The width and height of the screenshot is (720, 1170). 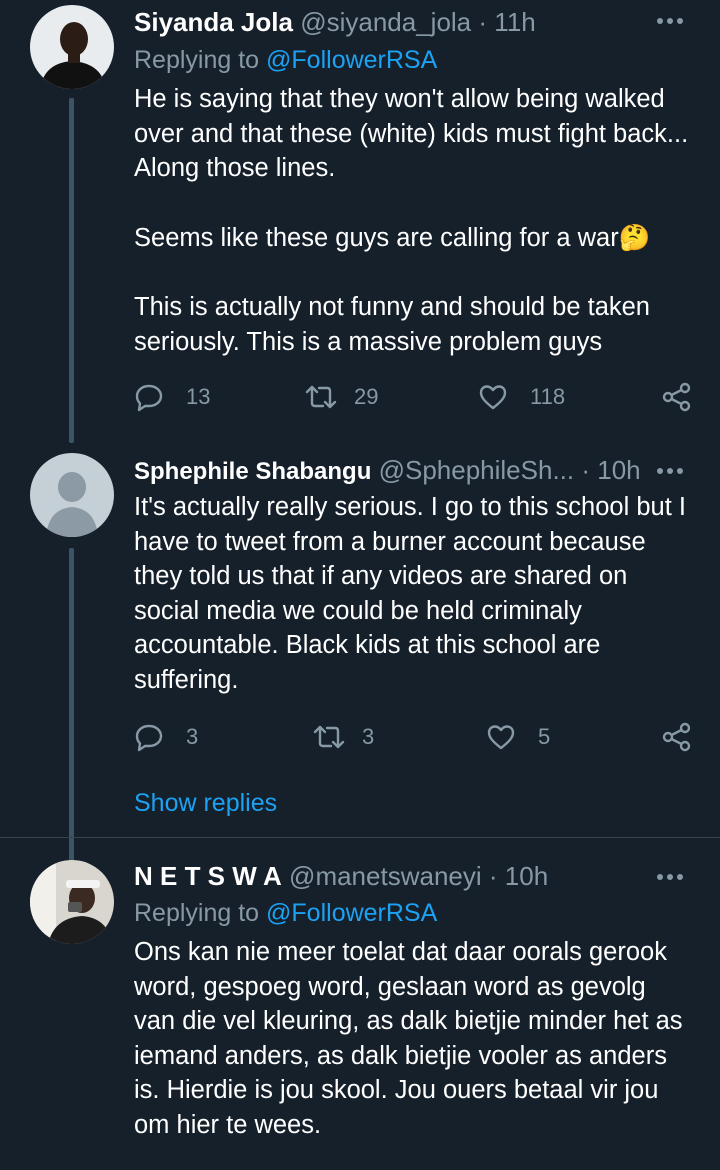 What do you see at coordinates (71, 270) in the screenshot?
I see `thread-line` at bounding box center [71, 270].